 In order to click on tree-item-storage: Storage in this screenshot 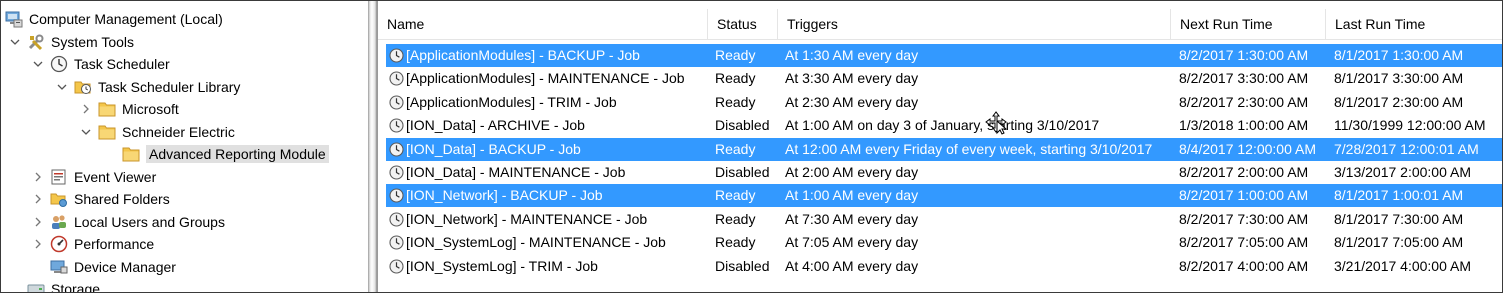, I will do `click(53, 285)`.